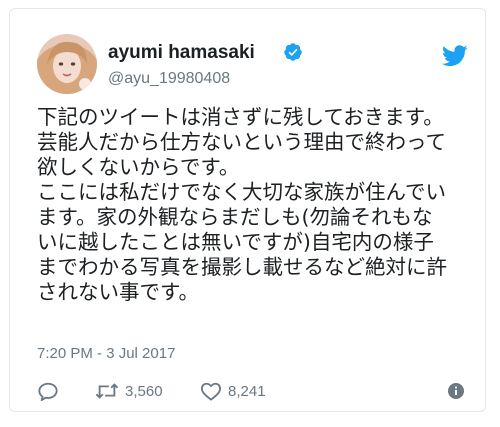 Image resolution: width=500 pixels, height=427 pixels. I want to click on avatar, so click(67, 64).